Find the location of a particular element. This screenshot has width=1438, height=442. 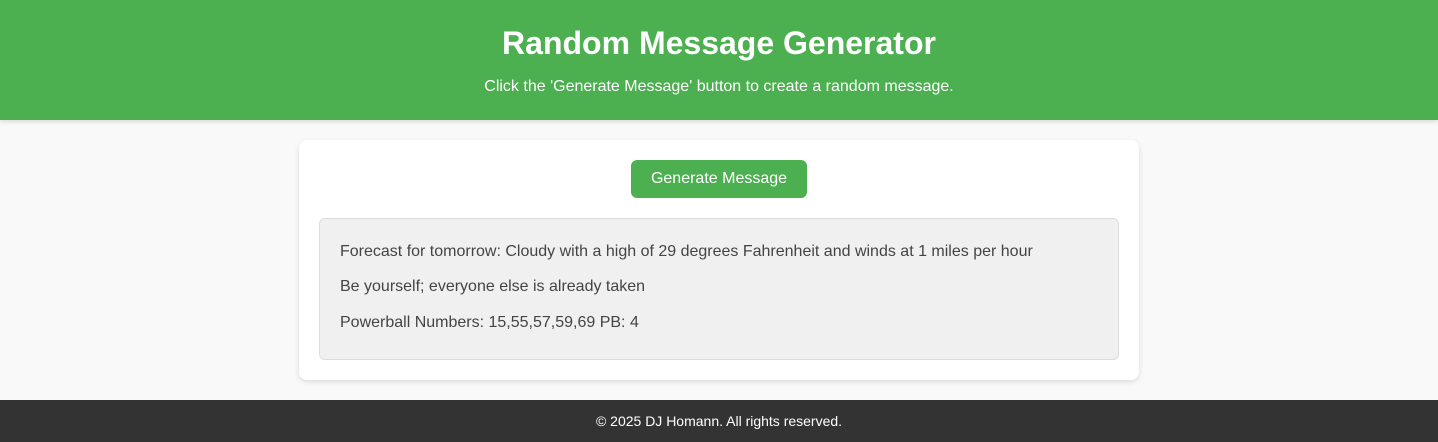

page-footer: © 2025 DJ Homann. All rights reserved. is located at coordinates (719, 421).